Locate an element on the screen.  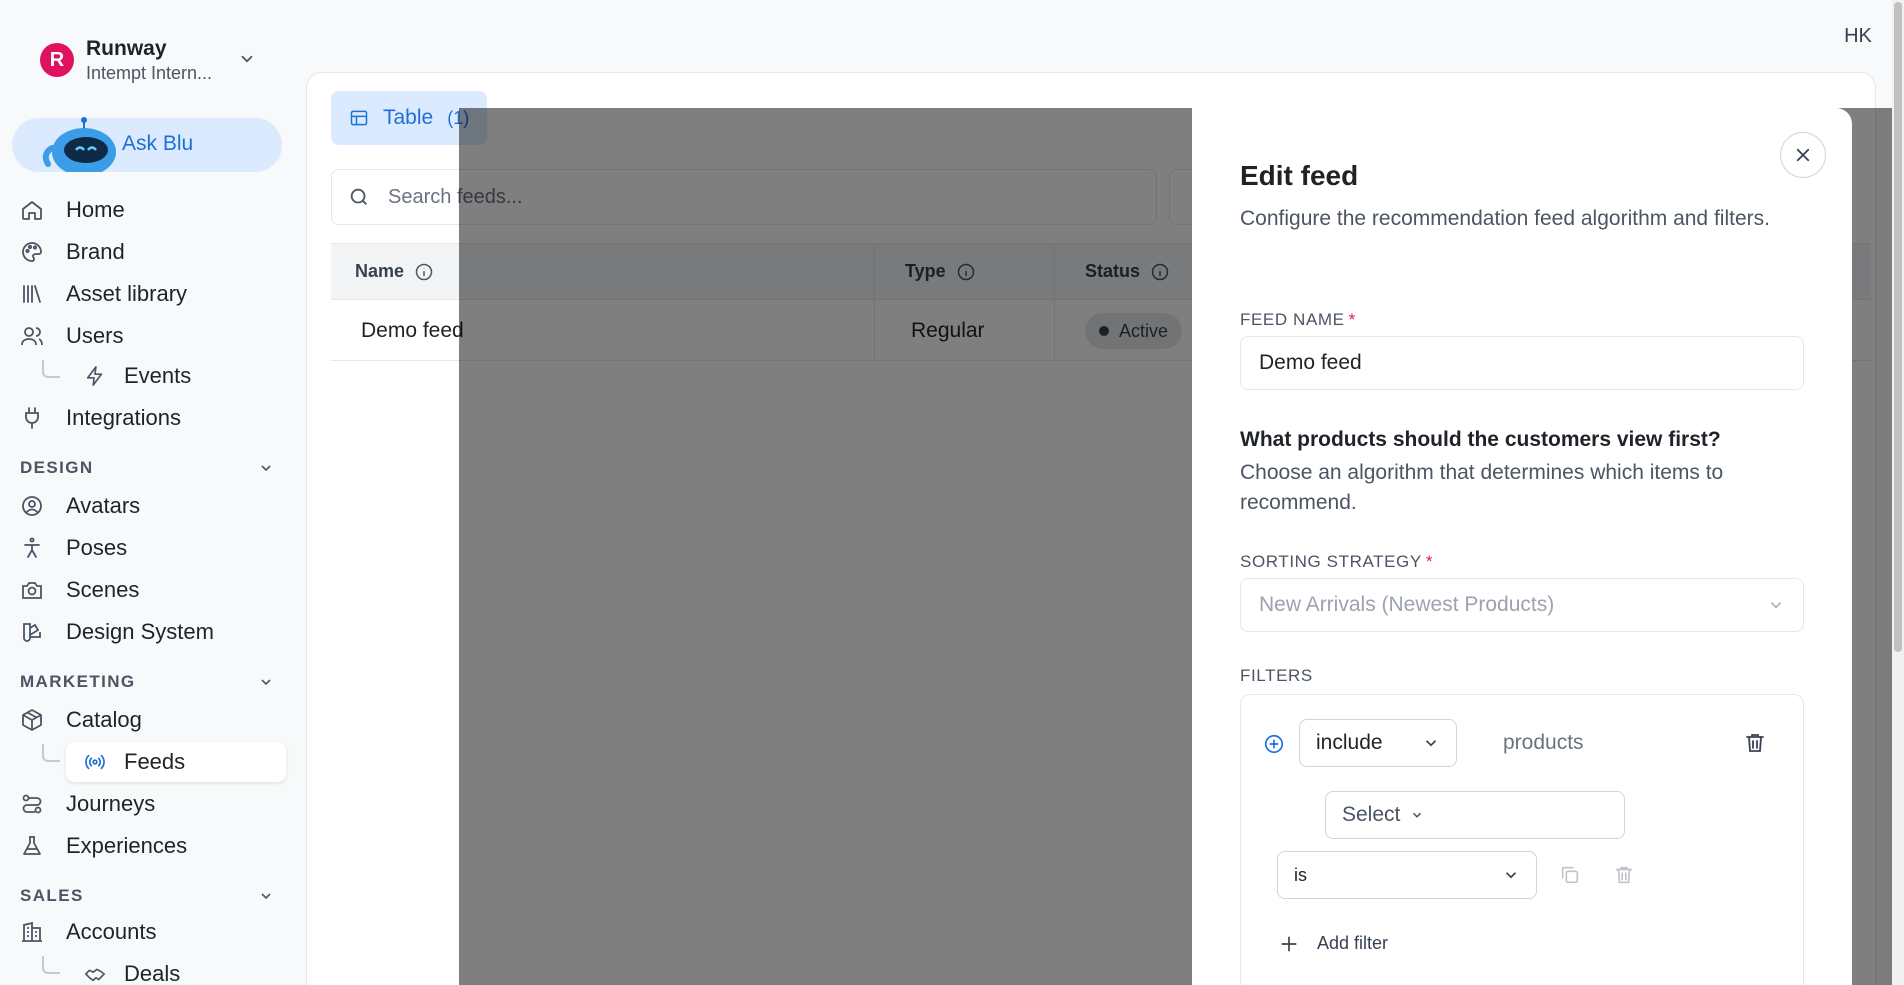
sidebar-item-feeds: Feeds is located at coordinates (134, 762).